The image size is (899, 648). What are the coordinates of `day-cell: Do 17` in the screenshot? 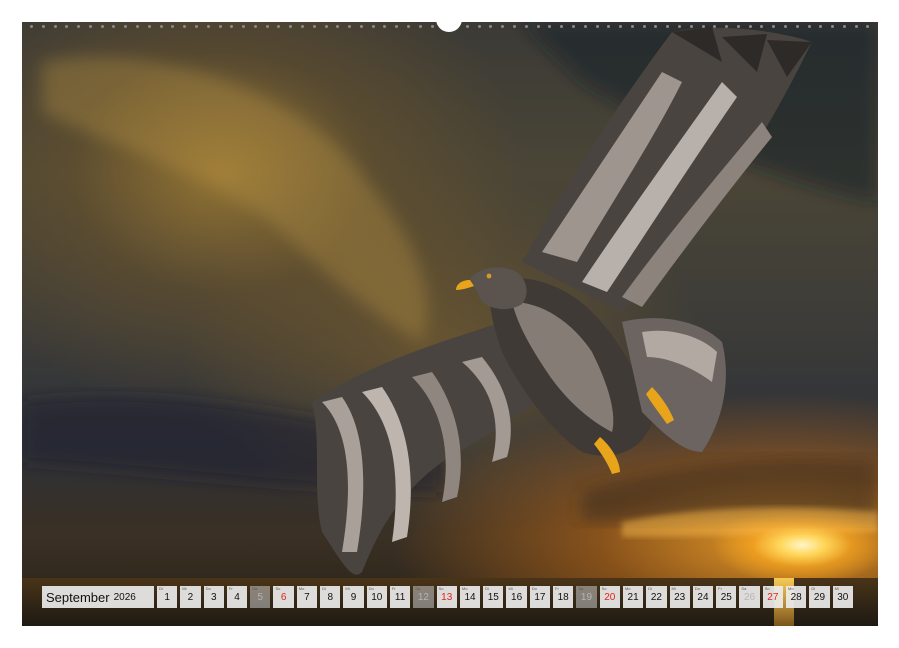 It's located at (540, 597).